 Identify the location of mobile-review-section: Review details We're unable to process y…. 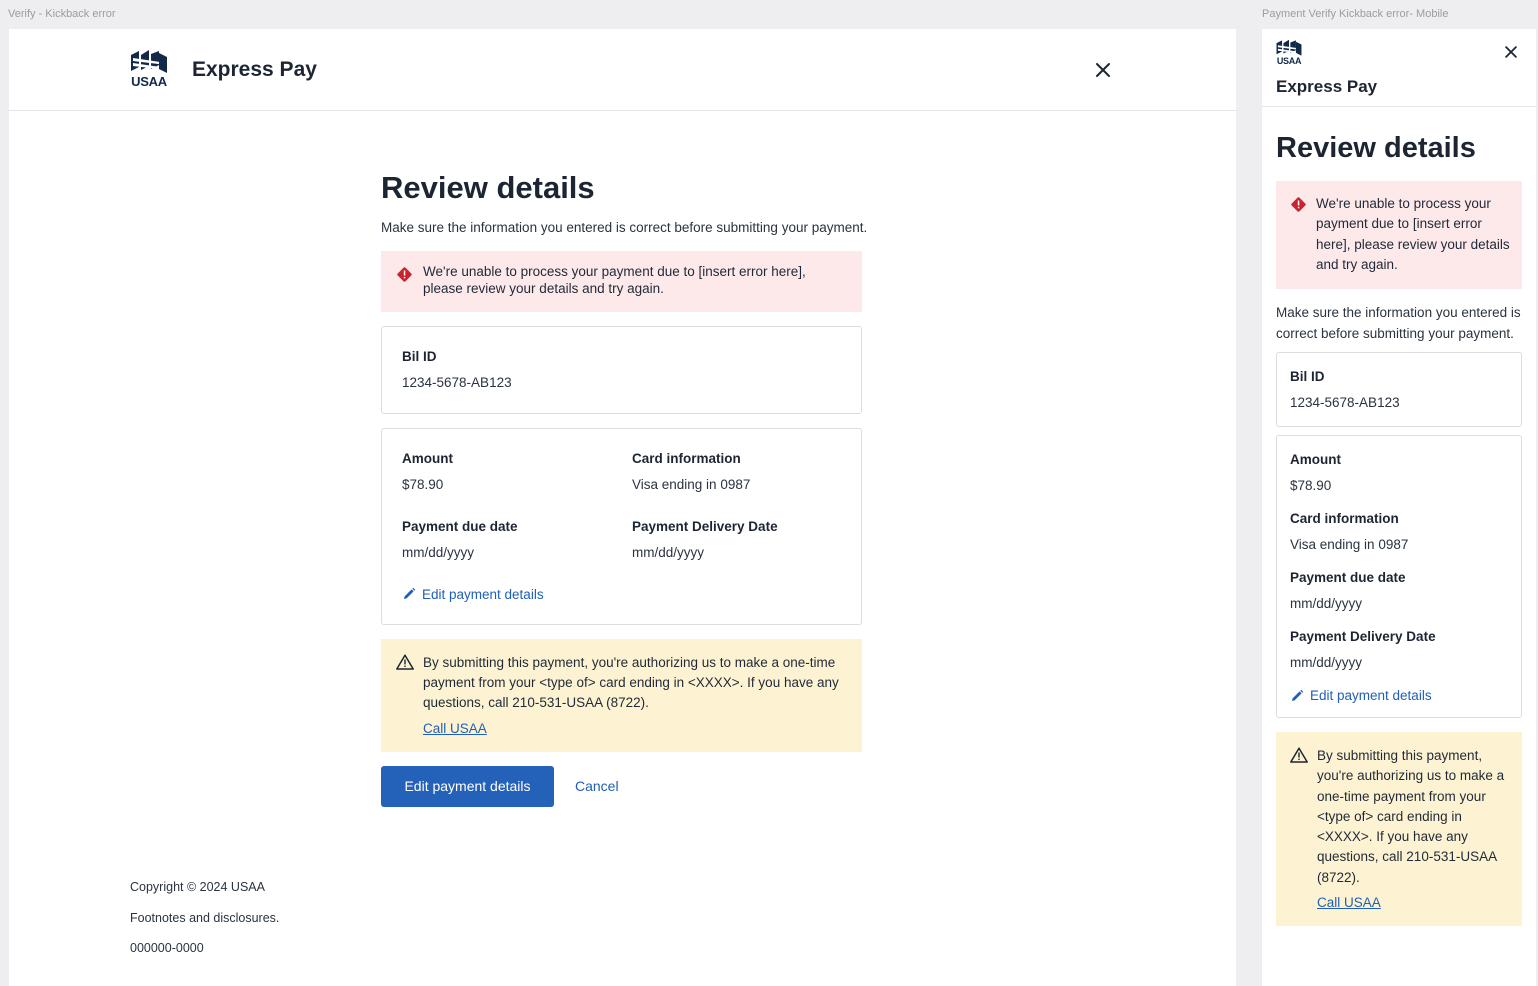
(1399, 529).